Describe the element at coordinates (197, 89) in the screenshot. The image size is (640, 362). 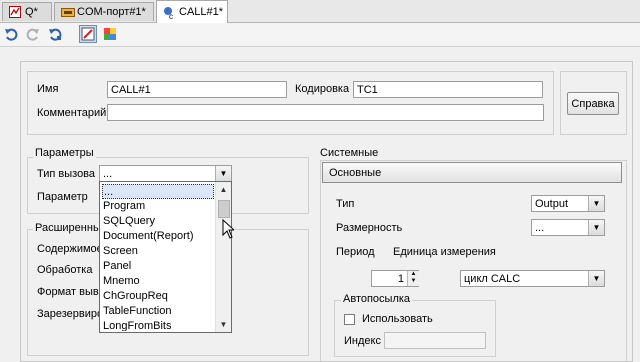
I see `name-field: CALL#1` at that location.